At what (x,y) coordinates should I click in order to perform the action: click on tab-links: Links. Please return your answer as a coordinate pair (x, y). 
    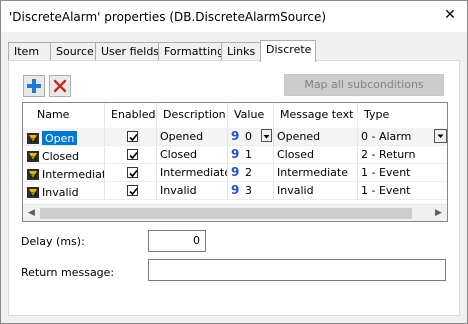
    Looking at the image, I should click on (241, 51).